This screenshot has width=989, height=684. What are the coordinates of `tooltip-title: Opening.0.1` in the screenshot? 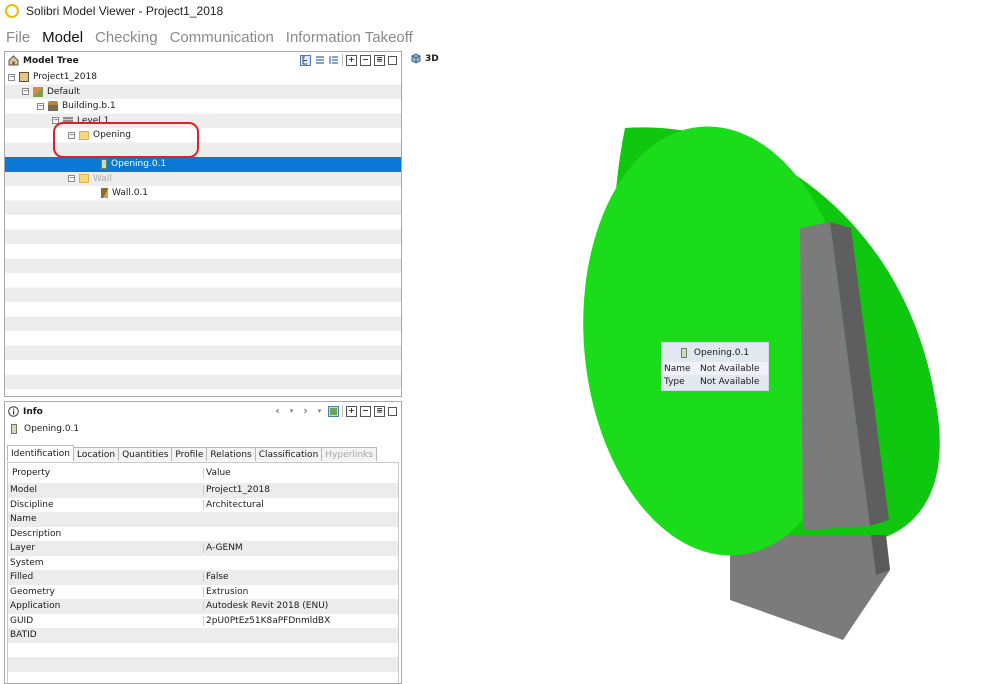 It's located at (715, 353).